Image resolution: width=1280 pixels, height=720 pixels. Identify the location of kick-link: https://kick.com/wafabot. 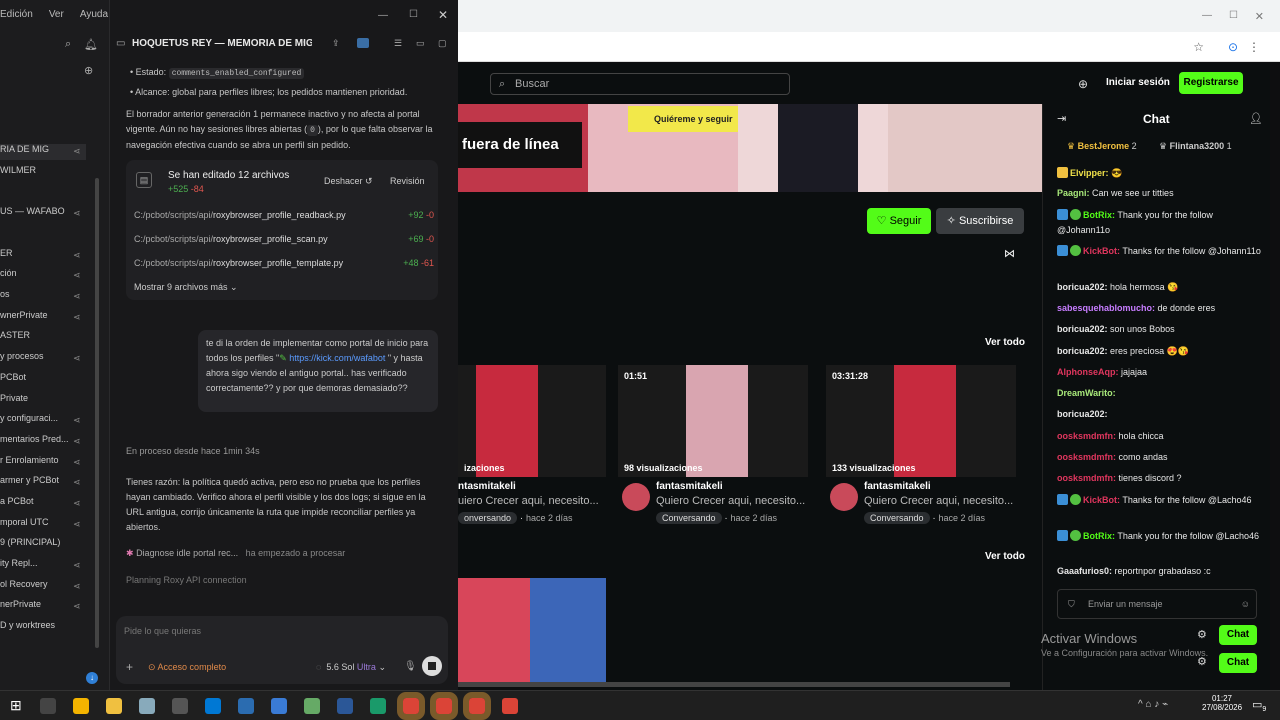
(337, 358).